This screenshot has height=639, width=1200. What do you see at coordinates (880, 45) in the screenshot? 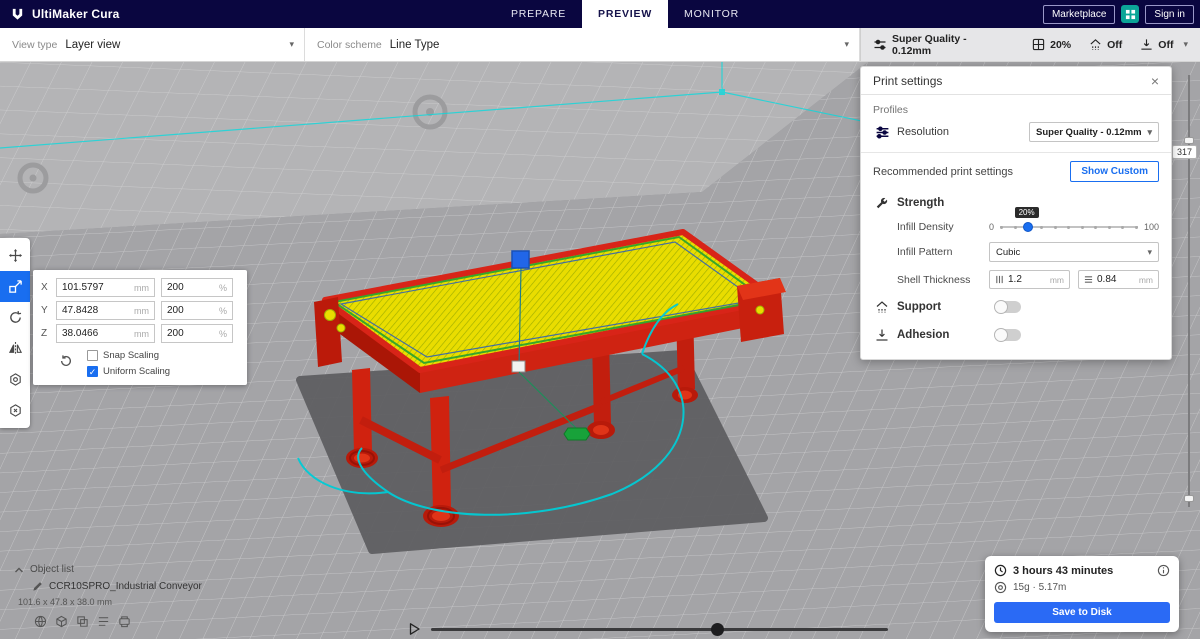
I see `quality-sliders-icon` at bounding box center [880, 45].